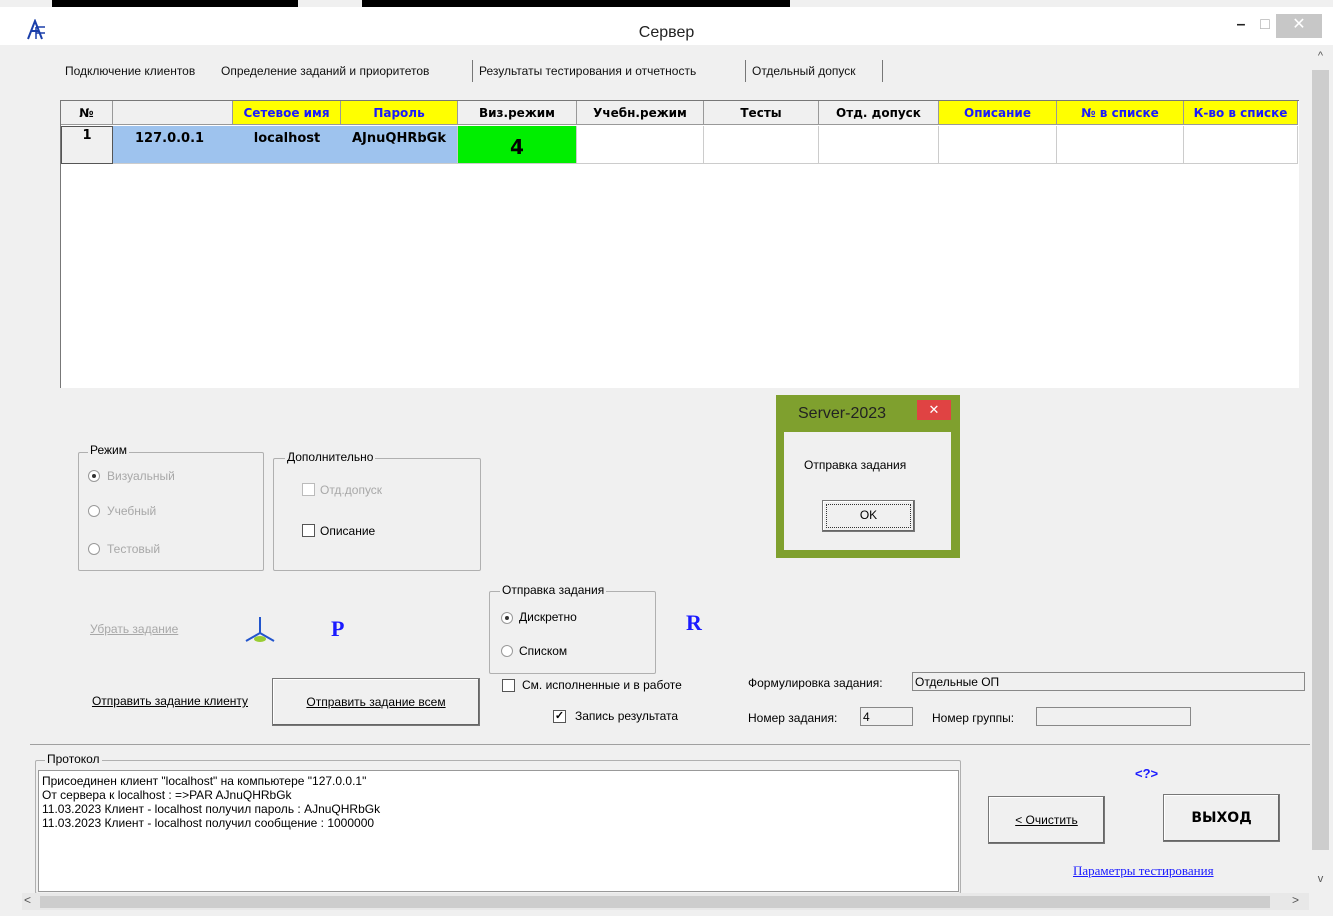 The height and width of the screenshot is (916, 1333). What do you see at coordinates (133, 549) in the screenshot?
I see `mode-test-label: Тестовый` at bounding box center [133, 549].